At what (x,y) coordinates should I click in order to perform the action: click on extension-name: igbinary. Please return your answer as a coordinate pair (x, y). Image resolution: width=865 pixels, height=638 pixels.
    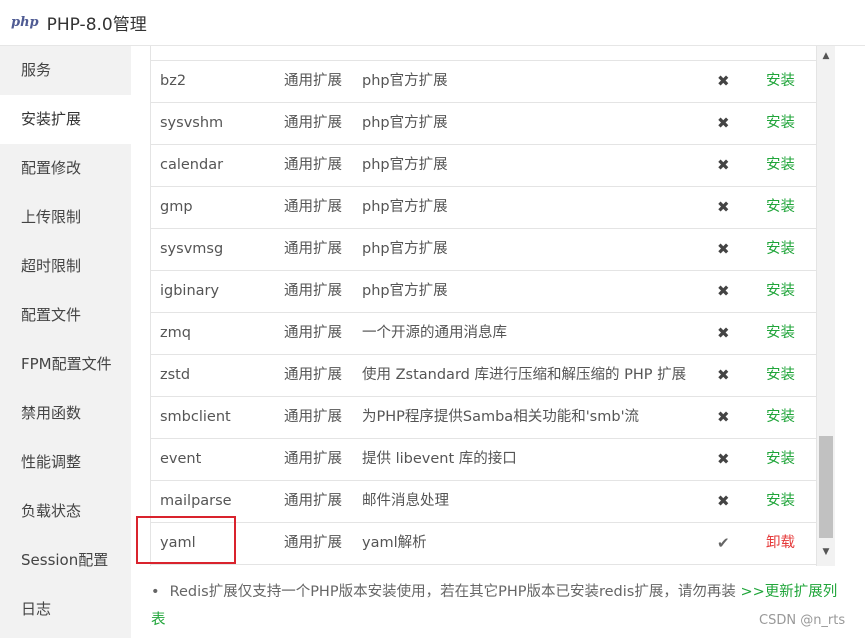
    Looking at the image, I should click on (190, 291).